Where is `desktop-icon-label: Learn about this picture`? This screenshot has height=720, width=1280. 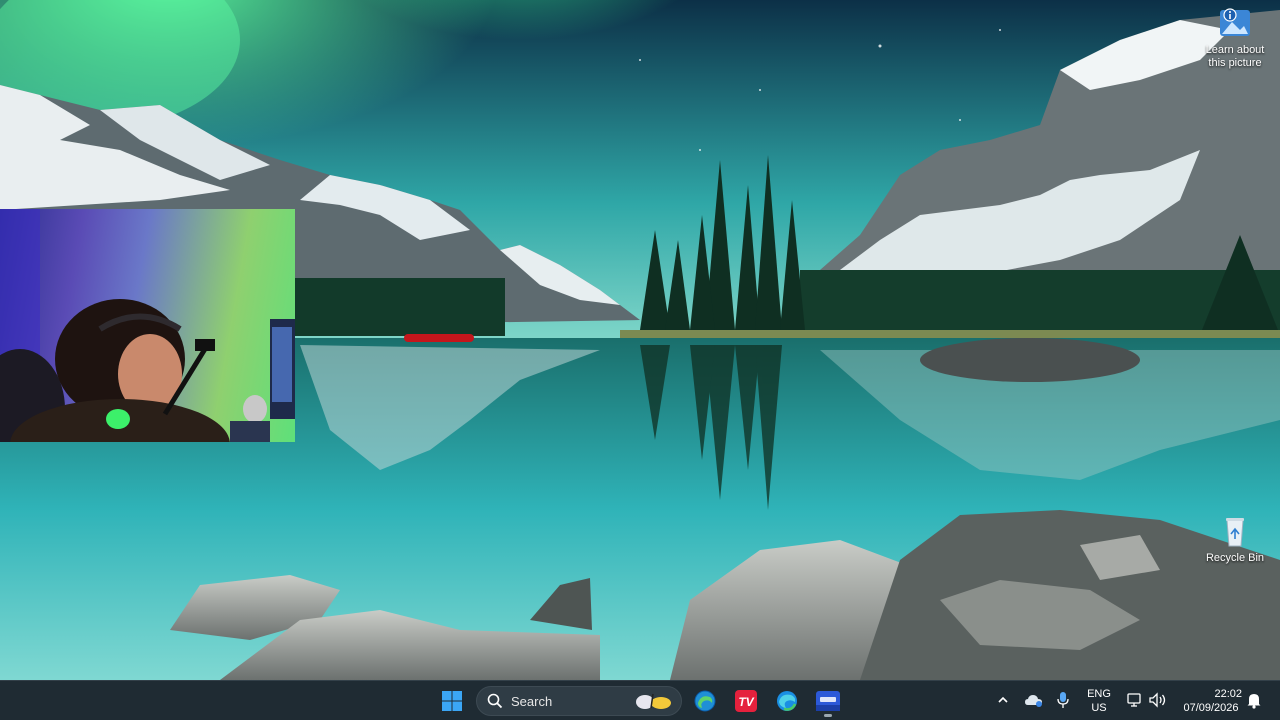
desktop-icon-label: Learn about this picture is located at coordinates (1235, 56).